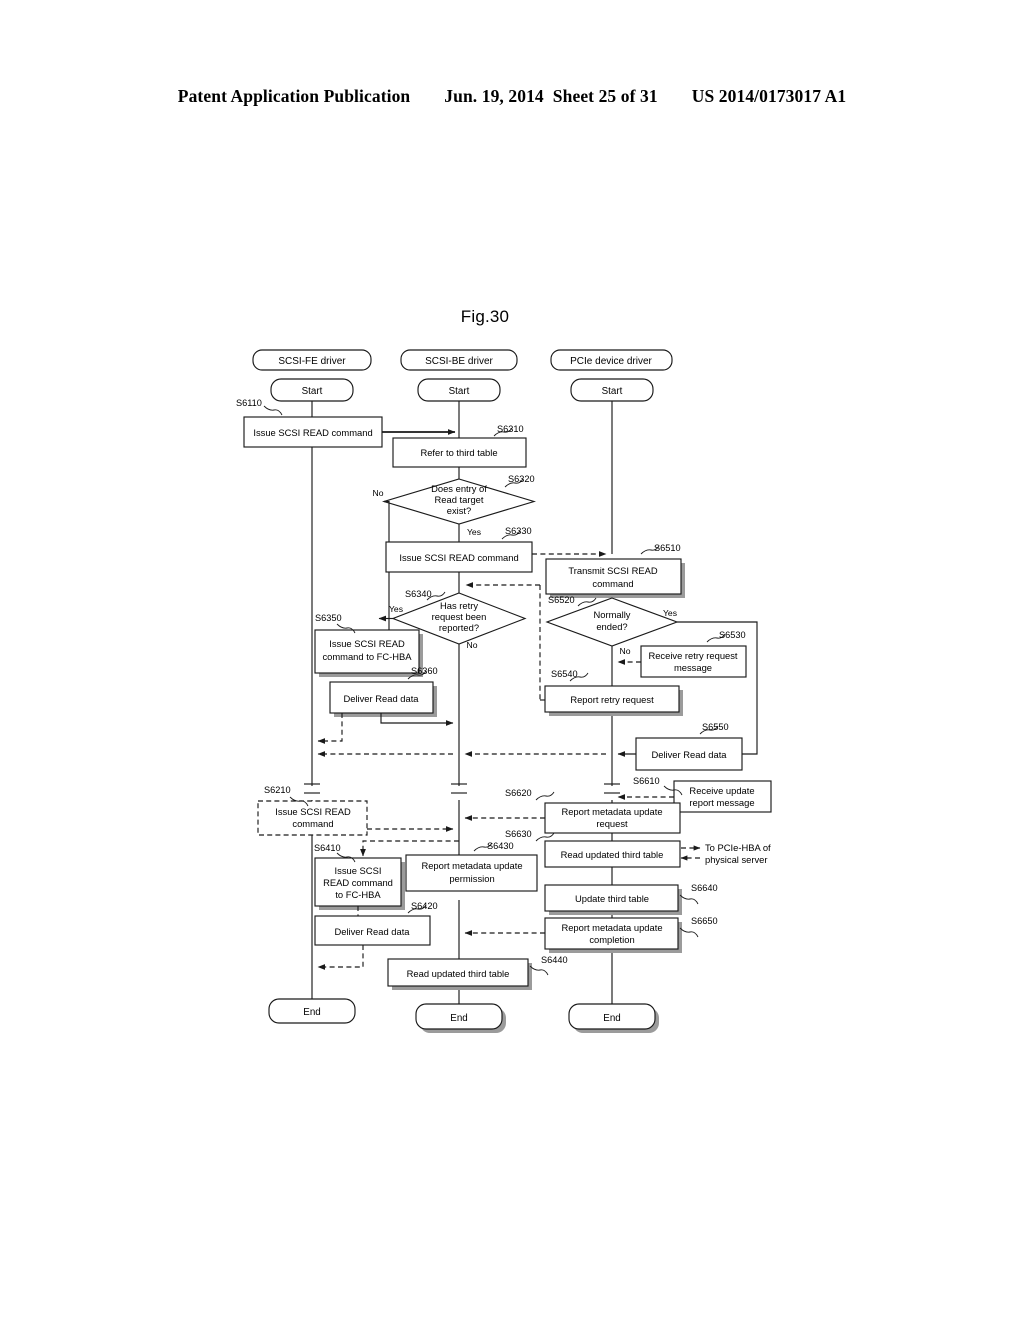  What do you see at coordinates (611, 939) in the screenshot?
I see `node-s6650-line2: completion` at bounding box center [611, 939].